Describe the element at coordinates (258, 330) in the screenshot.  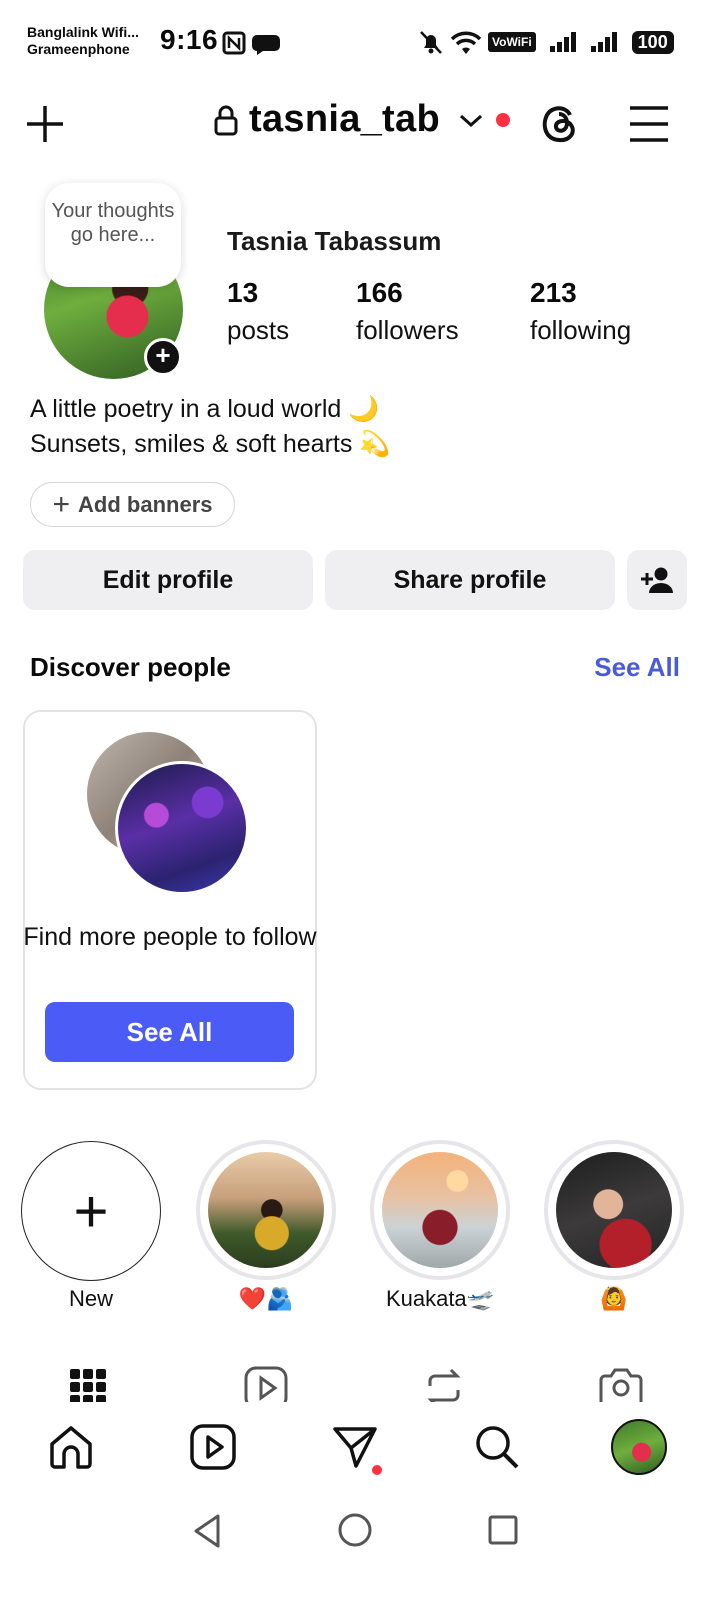
I see `posts-label: posts` at that location.